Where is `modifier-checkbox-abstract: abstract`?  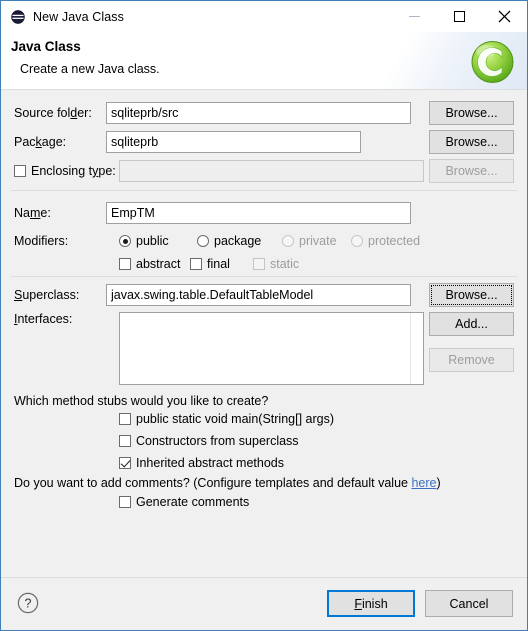
modifier-checkbox-abstract: abstract is located at coordinates (149, 264).